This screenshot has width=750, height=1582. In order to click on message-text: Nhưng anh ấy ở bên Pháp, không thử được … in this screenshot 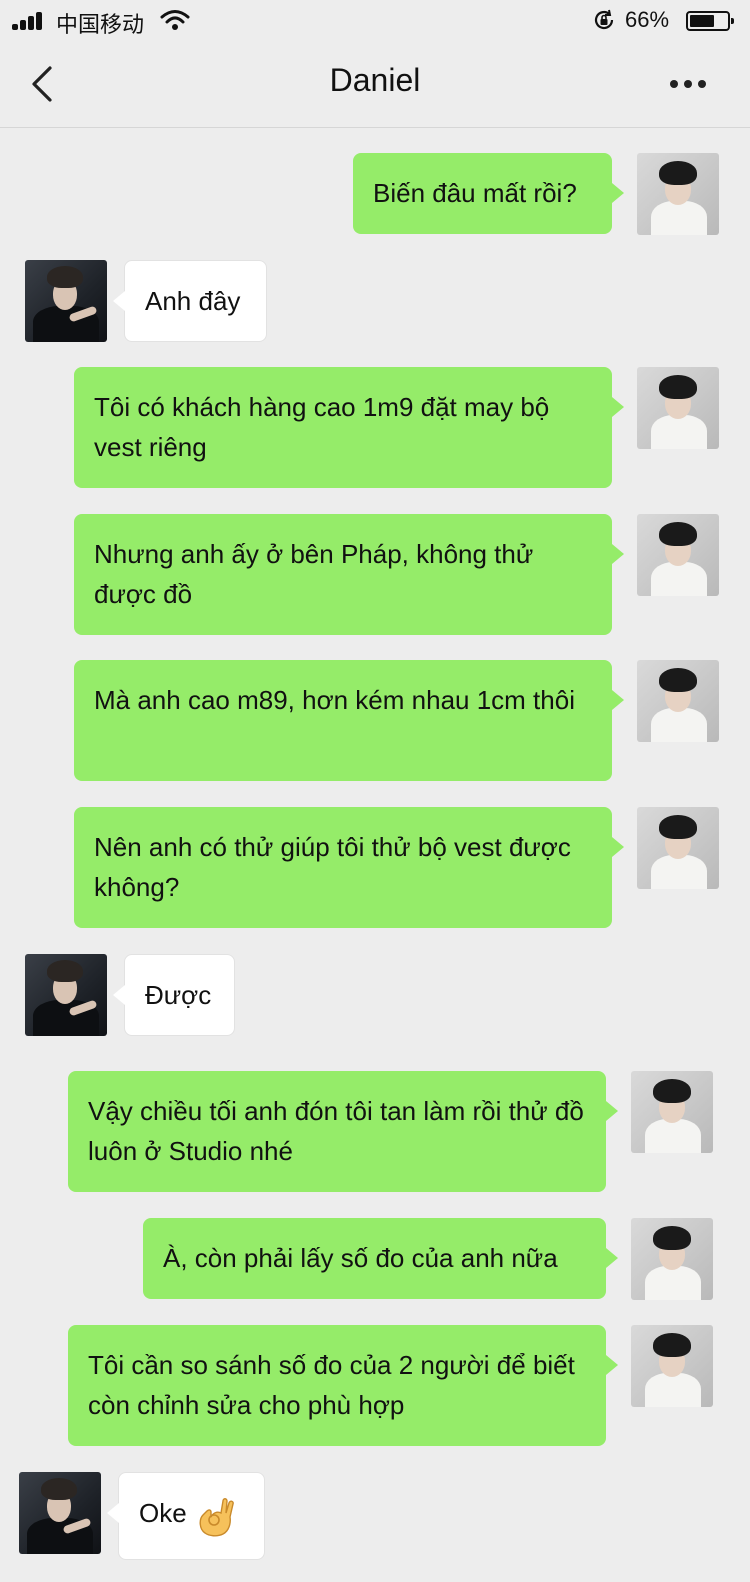, I will do `click(314, 574)`.